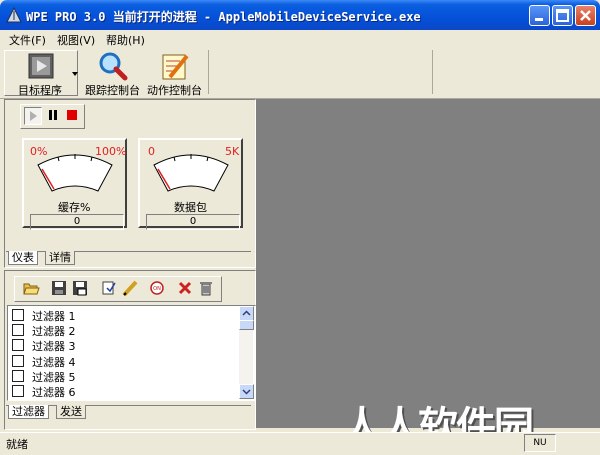 The width and height of the screenshot is (600, 455). I want to click on scroll-down-button, so click(246, 391).